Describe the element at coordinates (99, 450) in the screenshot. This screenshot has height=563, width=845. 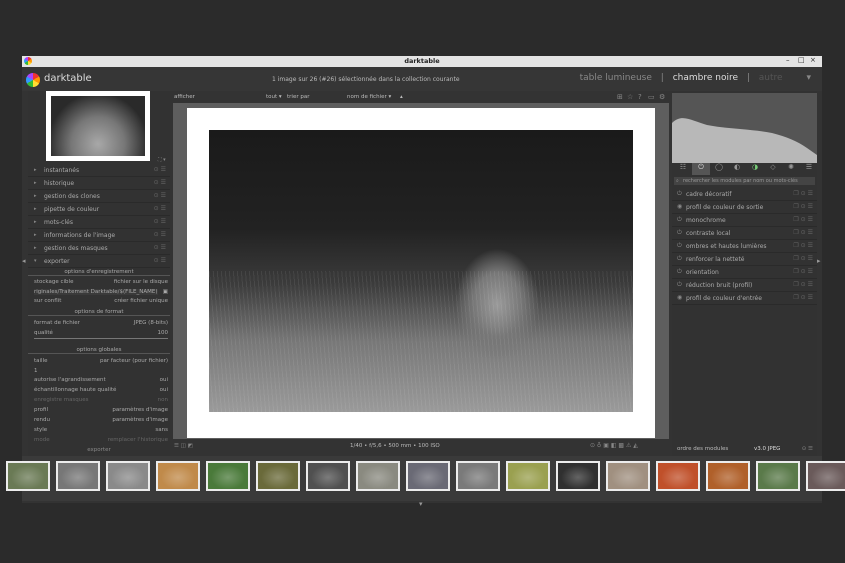
I see `export-button: exporter` at that location.